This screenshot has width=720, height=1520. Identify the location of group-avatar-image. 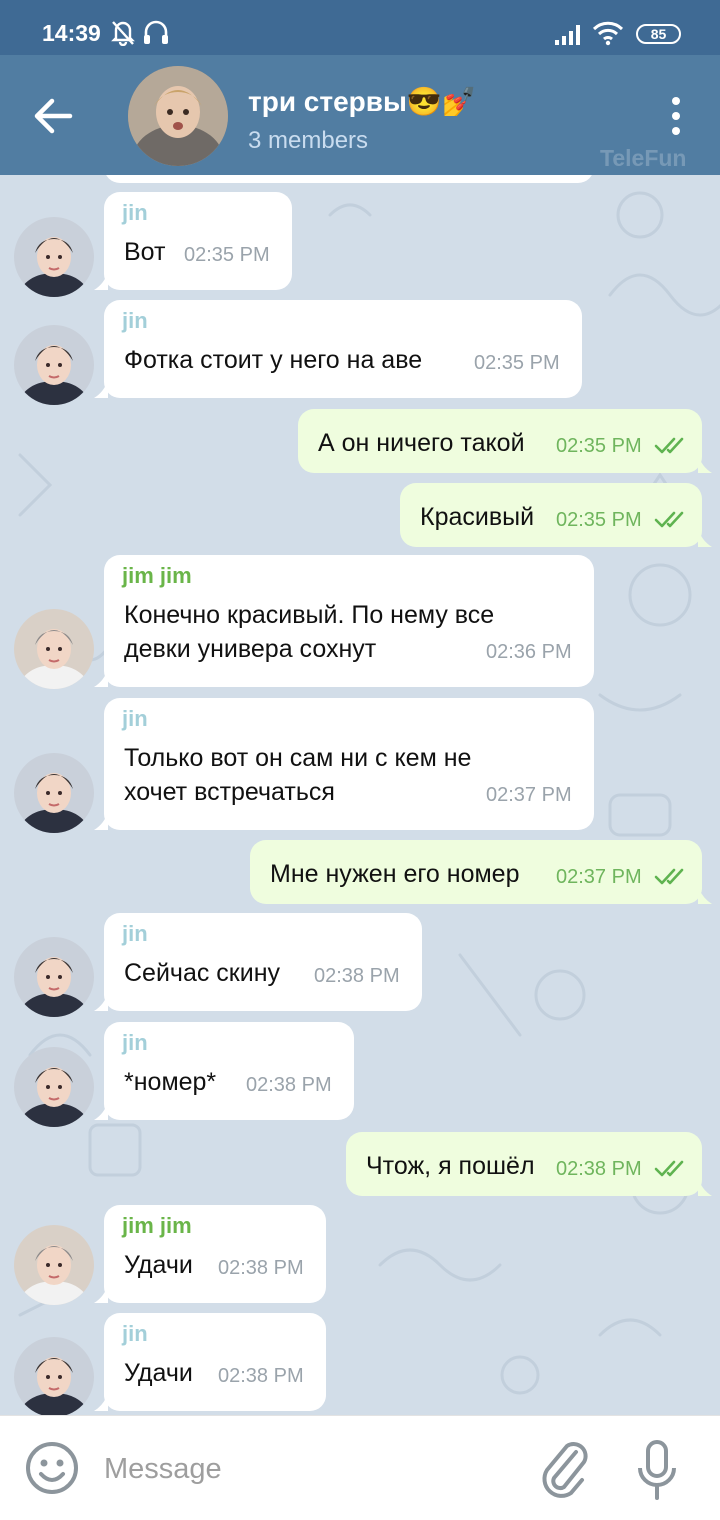
(178, 116).